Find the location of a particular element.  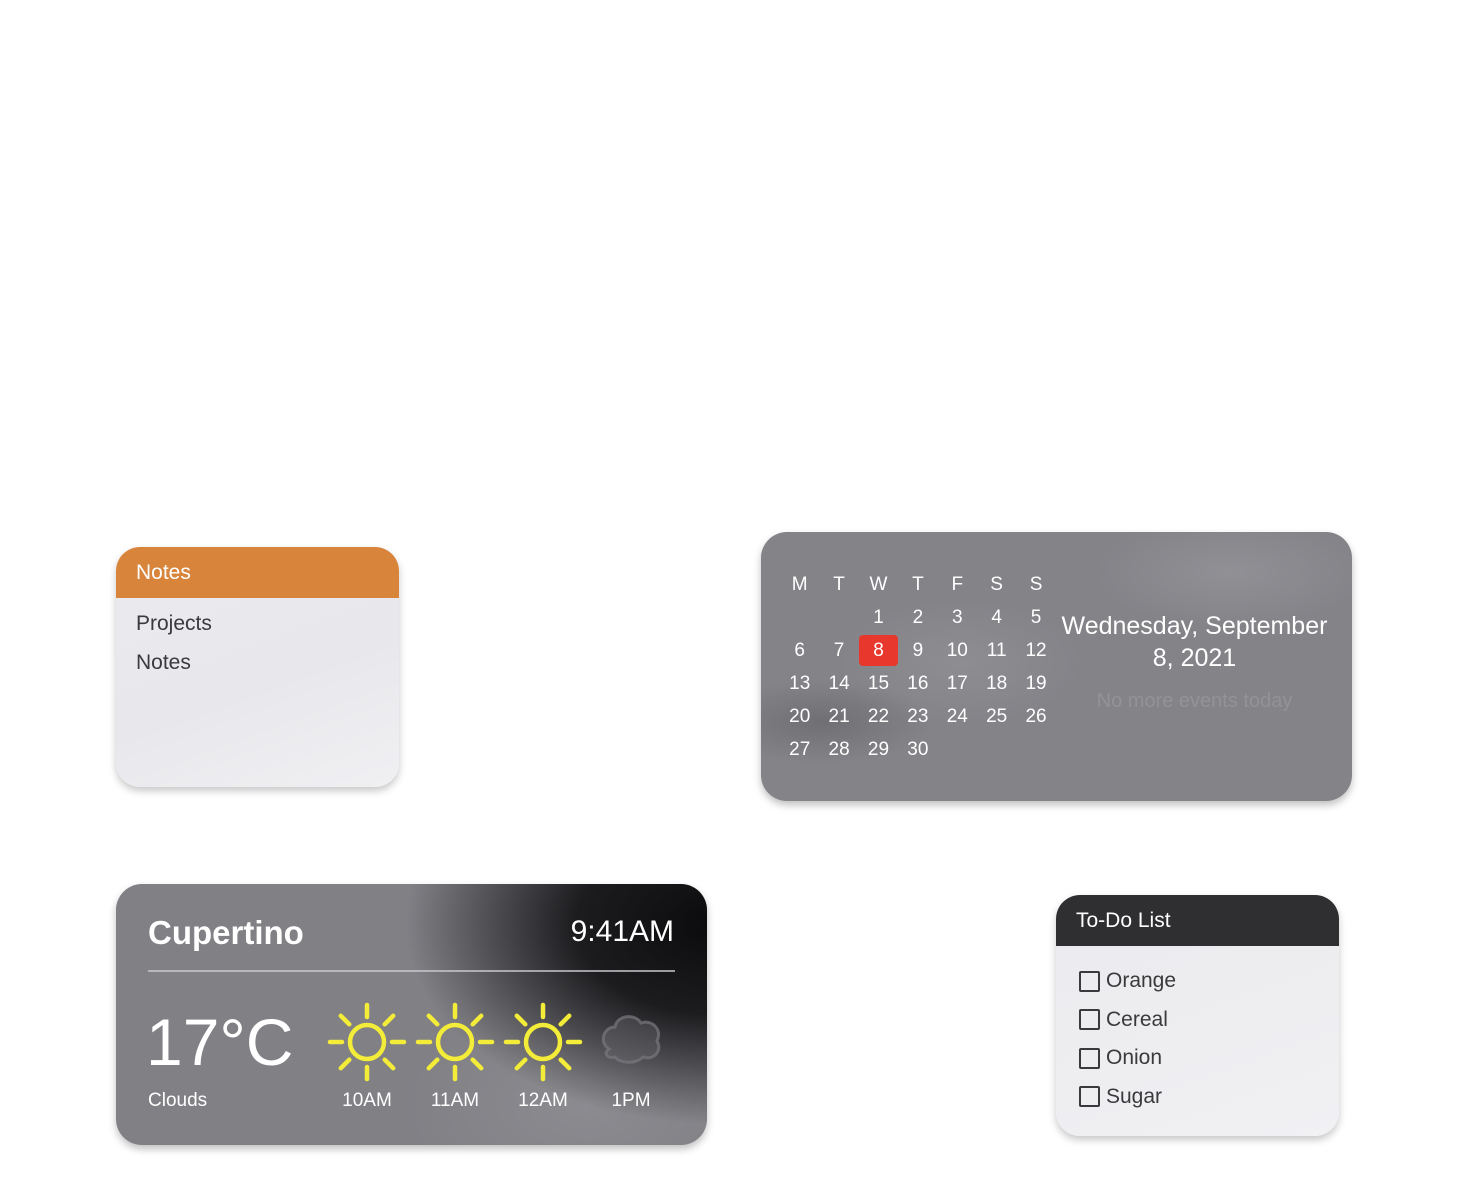

calendar-week-row: 20 21 22 23 24 25 26 is located at coordinates (918, 716).